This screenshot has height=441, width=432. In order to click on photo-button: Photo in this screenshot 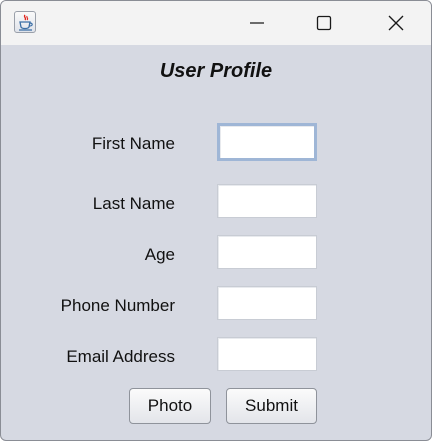, I will do `click(170, 406)`.